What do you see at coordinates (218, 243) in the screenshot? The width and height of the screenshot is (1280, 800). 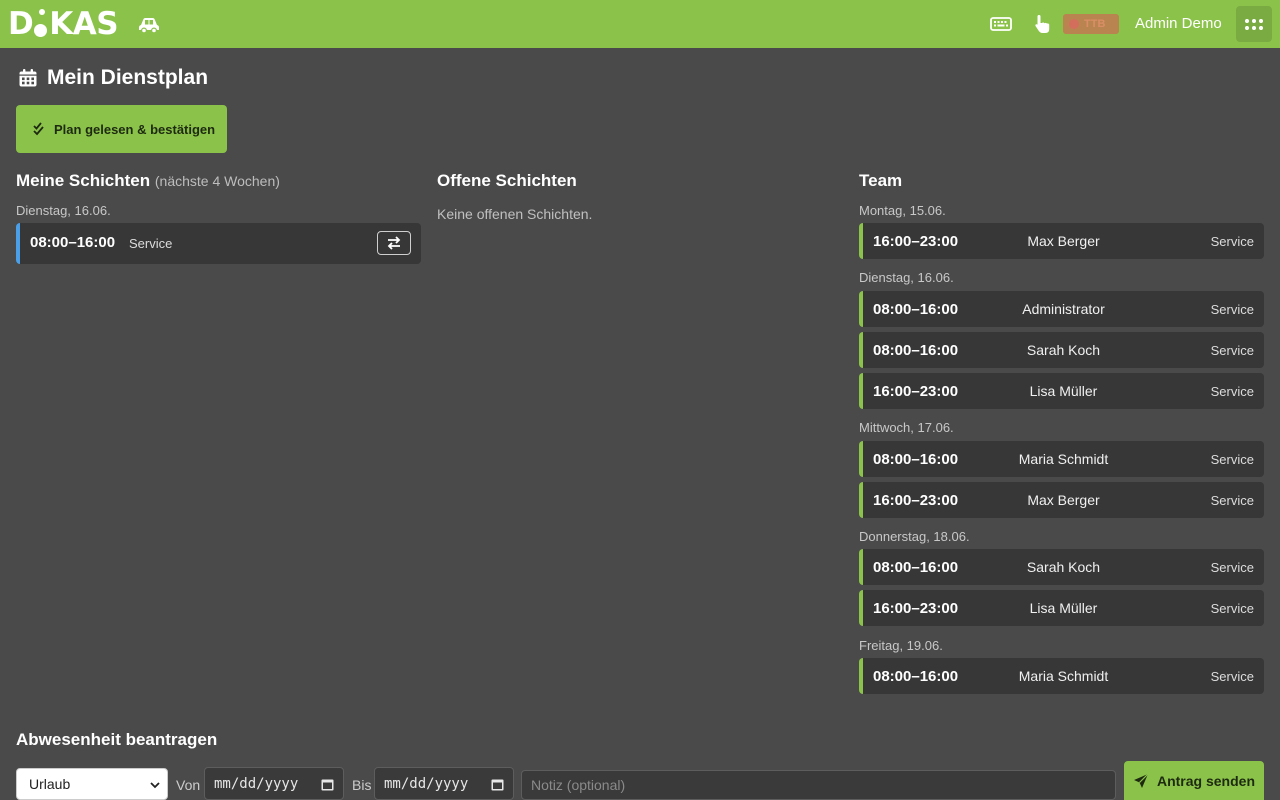 I see `my-shift-card: 08:00–16:00 Service` at bounding box center [218, 243].